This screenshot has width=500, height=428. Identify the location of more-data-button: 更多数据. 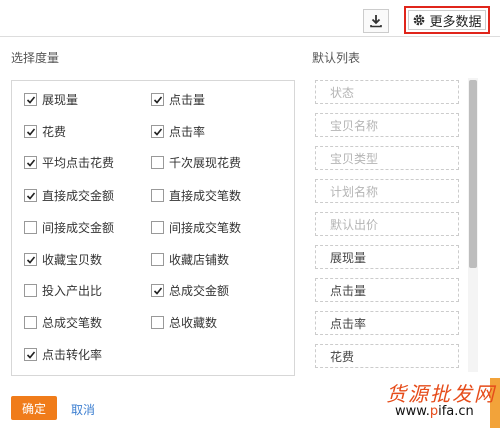
(447, 20).